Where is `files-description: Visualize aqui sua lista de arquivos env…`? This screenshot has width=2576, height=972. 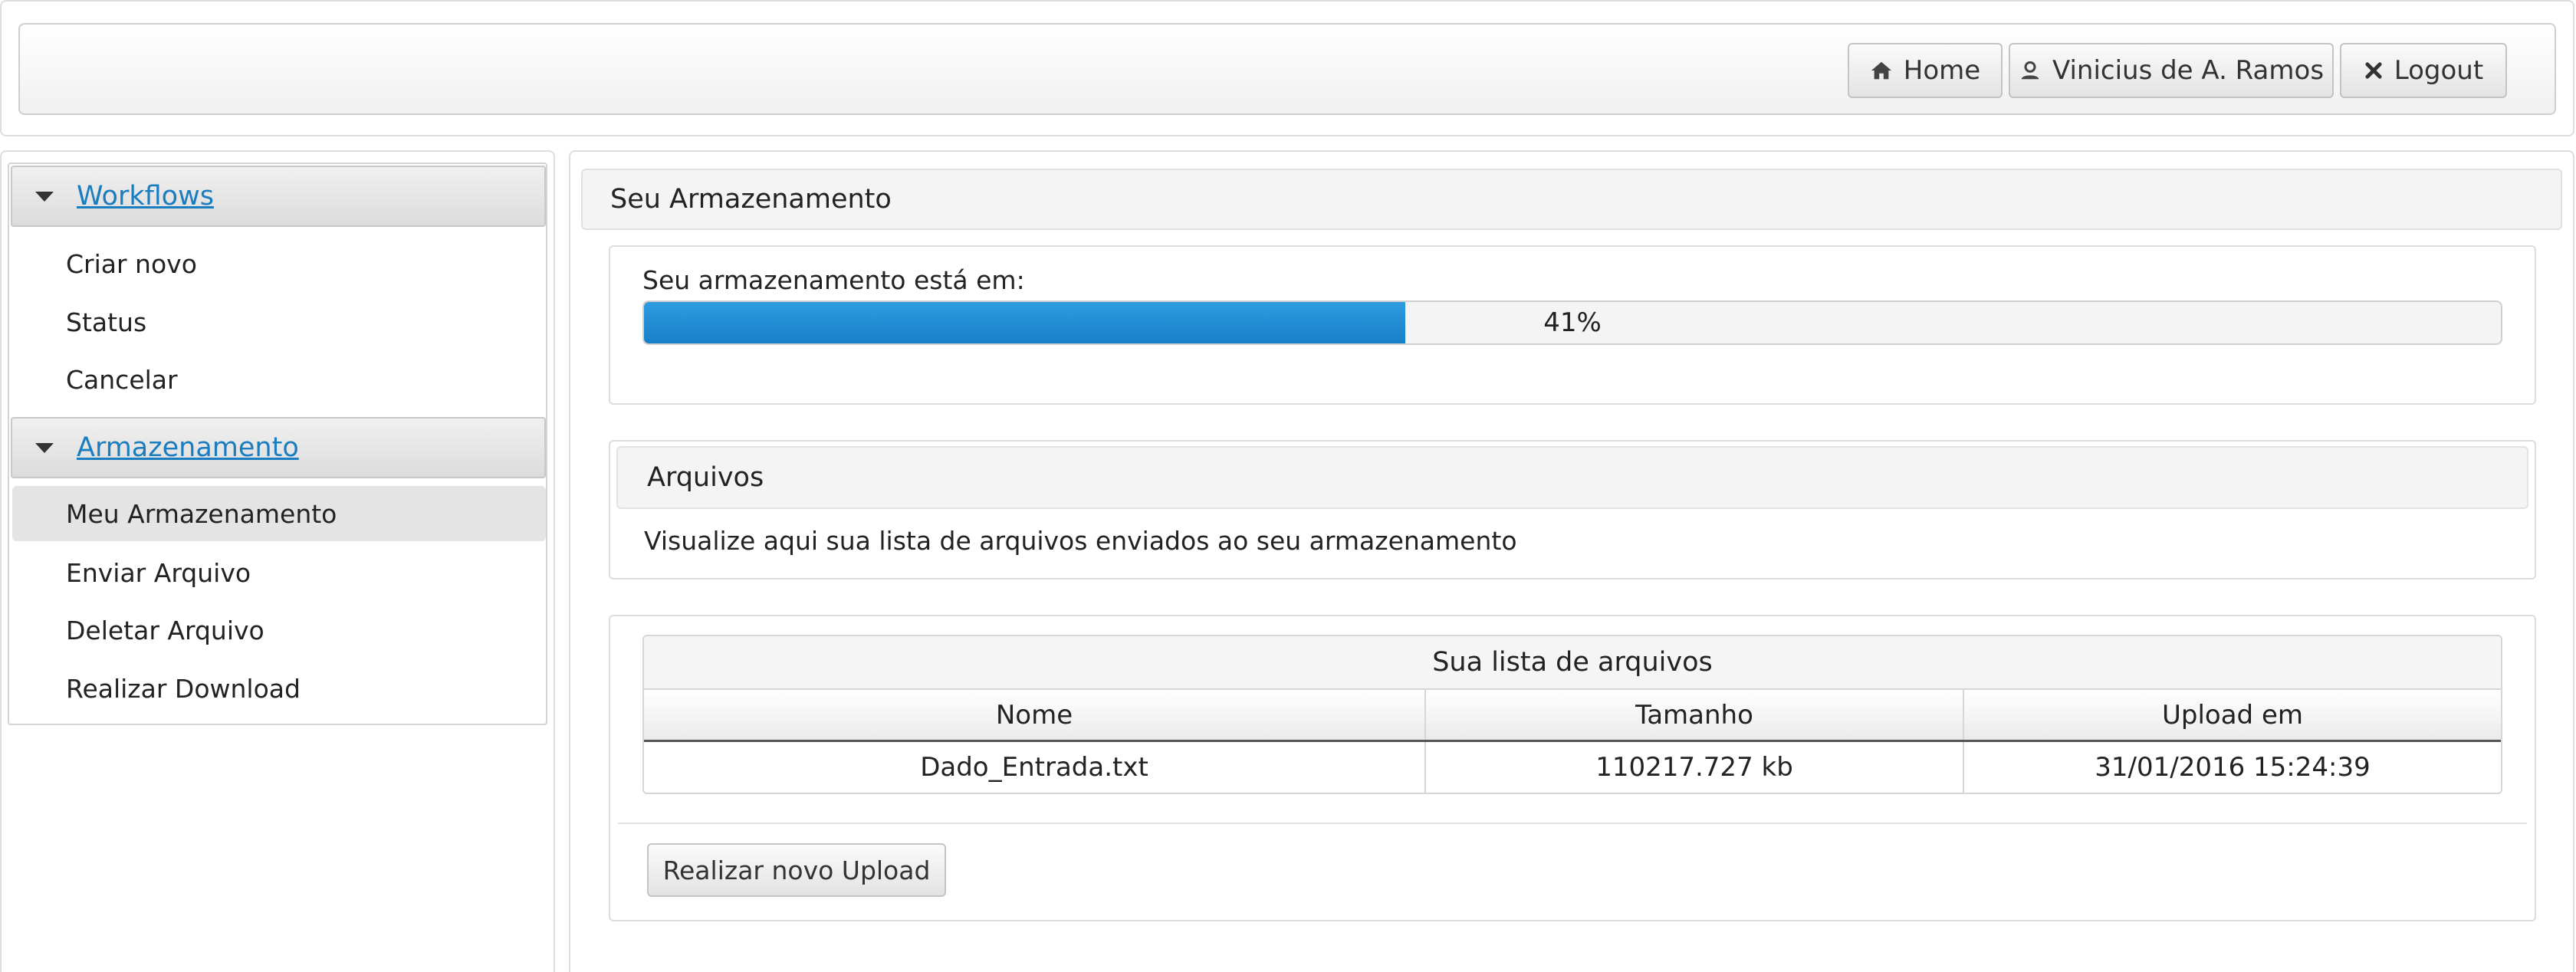
files-description: Visualize aqui sua lista de arquivos env… is located at coordinates (1080, 541).